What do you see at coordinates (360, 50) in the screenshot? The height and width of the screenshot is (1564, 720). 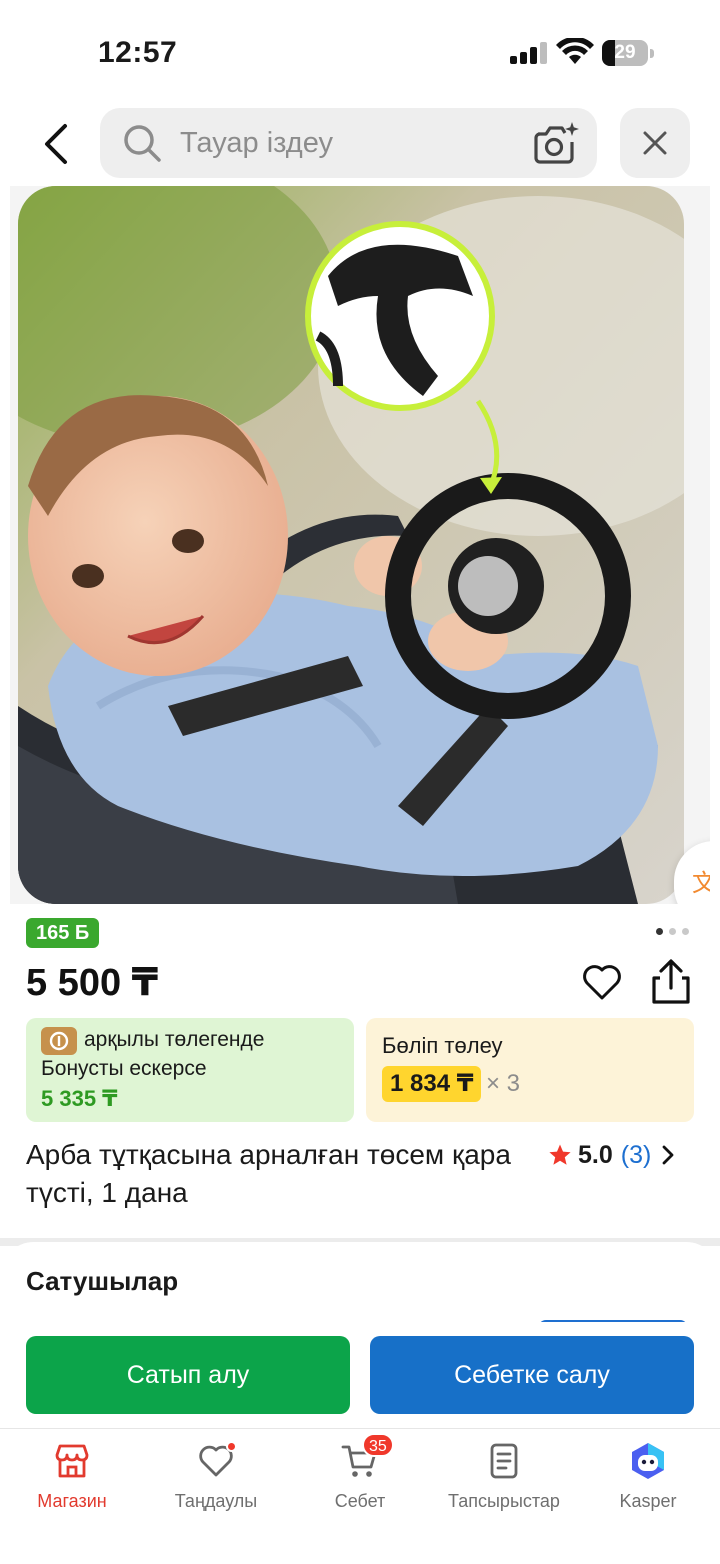 I see `status-bar: 12:57 29` at bounding box center [360, 50].